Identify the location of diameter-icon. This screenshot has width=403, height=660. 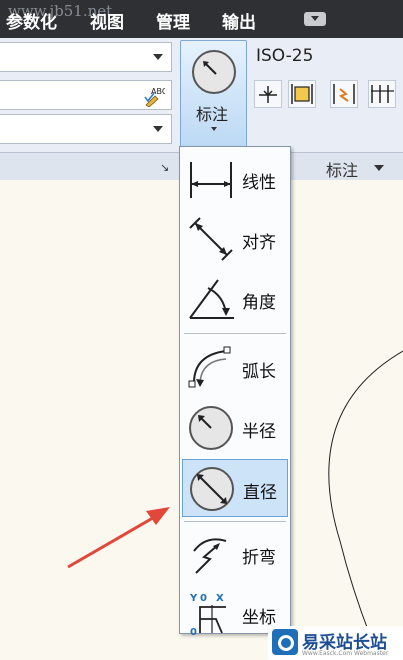
(212, 489).